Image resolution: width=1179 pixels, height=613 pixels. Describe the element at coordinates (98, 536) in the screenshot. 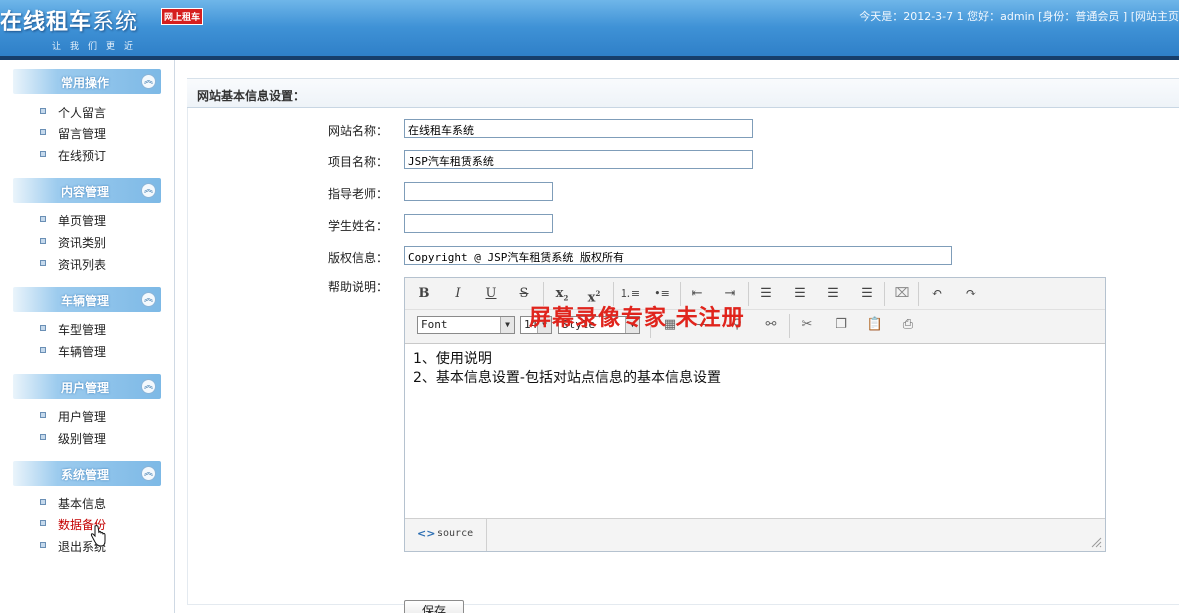

I see `hand-cursor-icon` at that location.